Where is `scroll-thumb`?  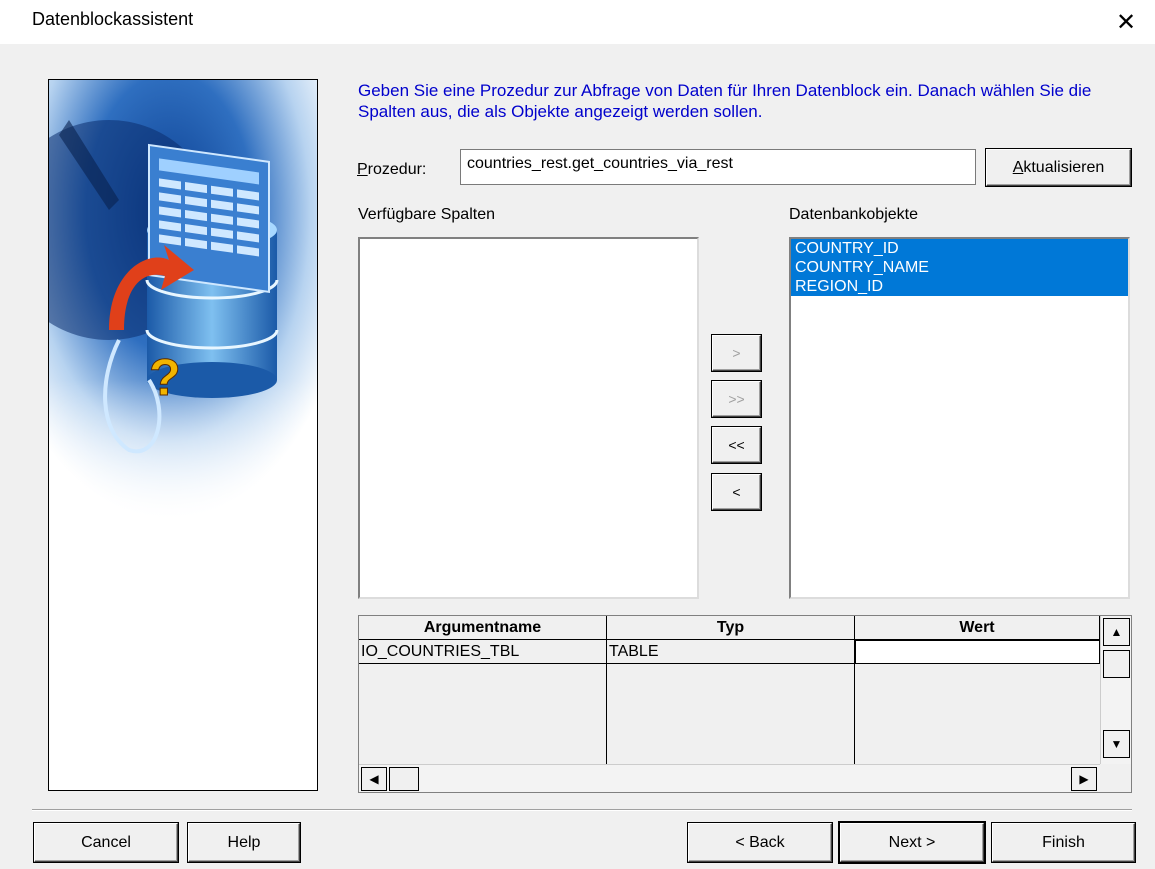 scroll-thumb is located at coordinates (1116, 664).